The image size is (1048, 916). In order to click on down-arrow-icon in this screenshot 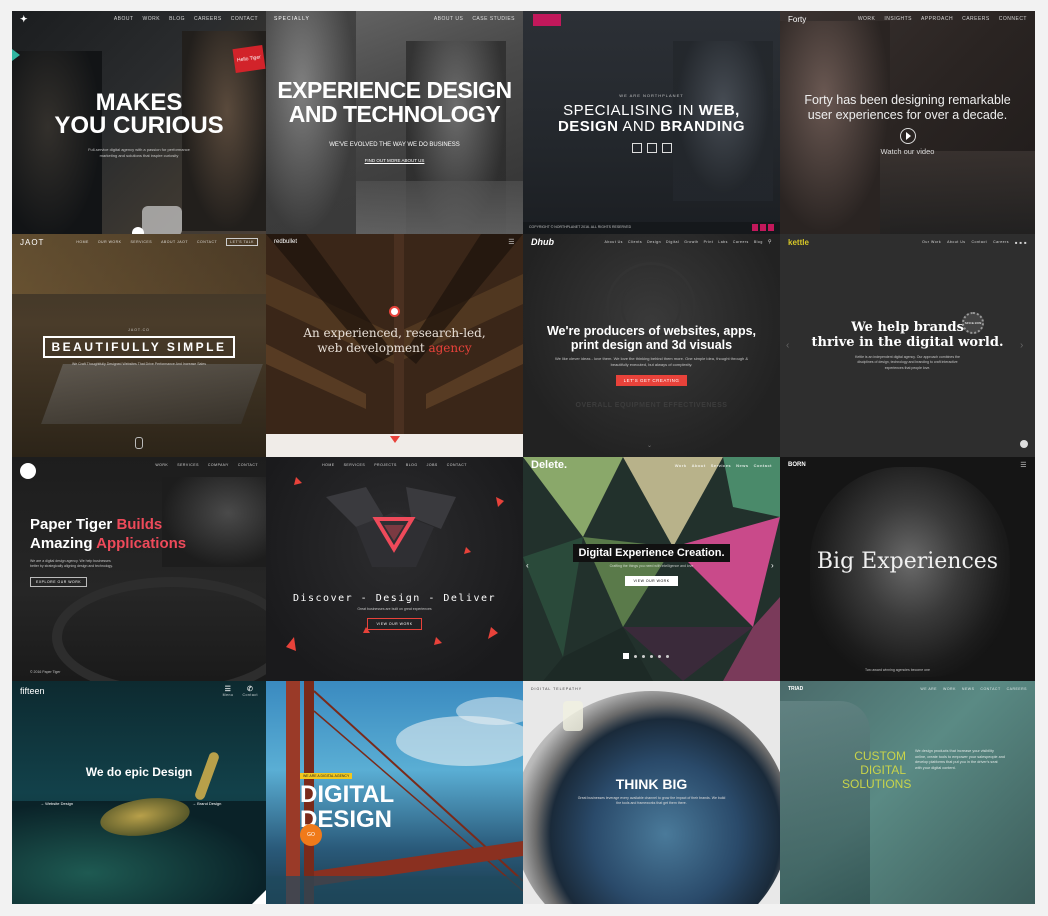, I will do `click(395, 439)`.